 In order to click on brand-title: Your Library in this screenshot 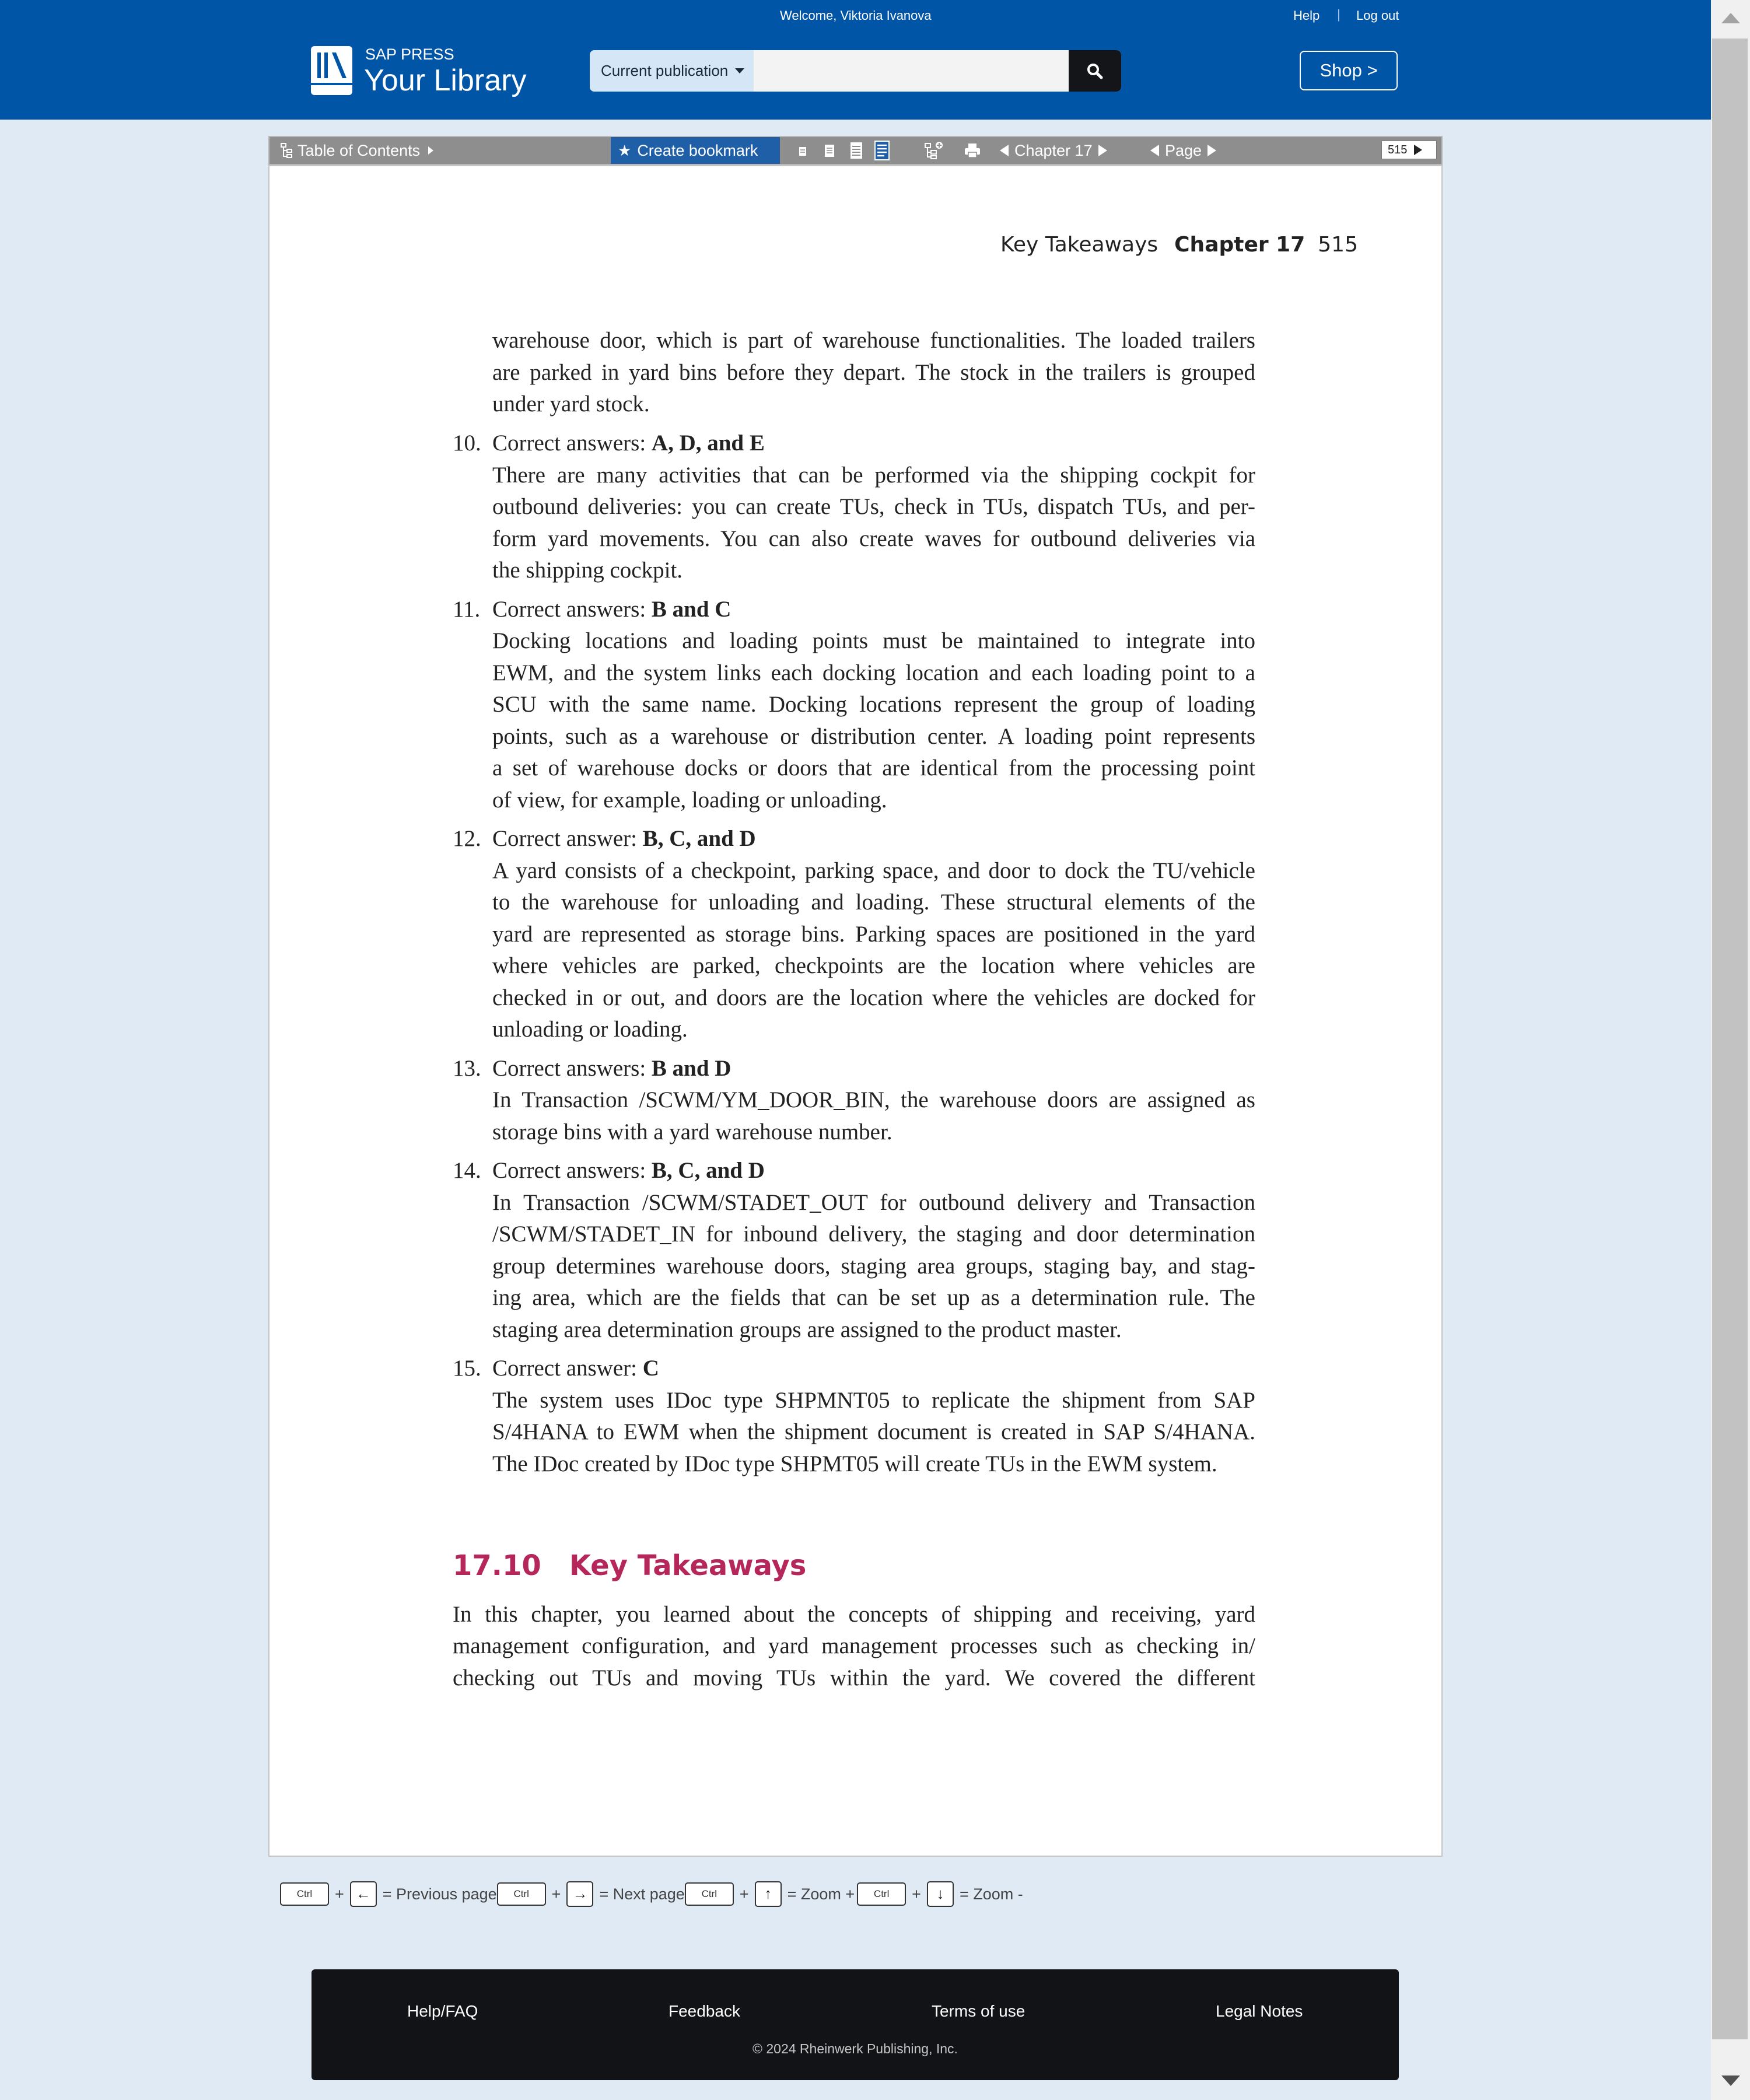, I will do `click(445, 80)`.